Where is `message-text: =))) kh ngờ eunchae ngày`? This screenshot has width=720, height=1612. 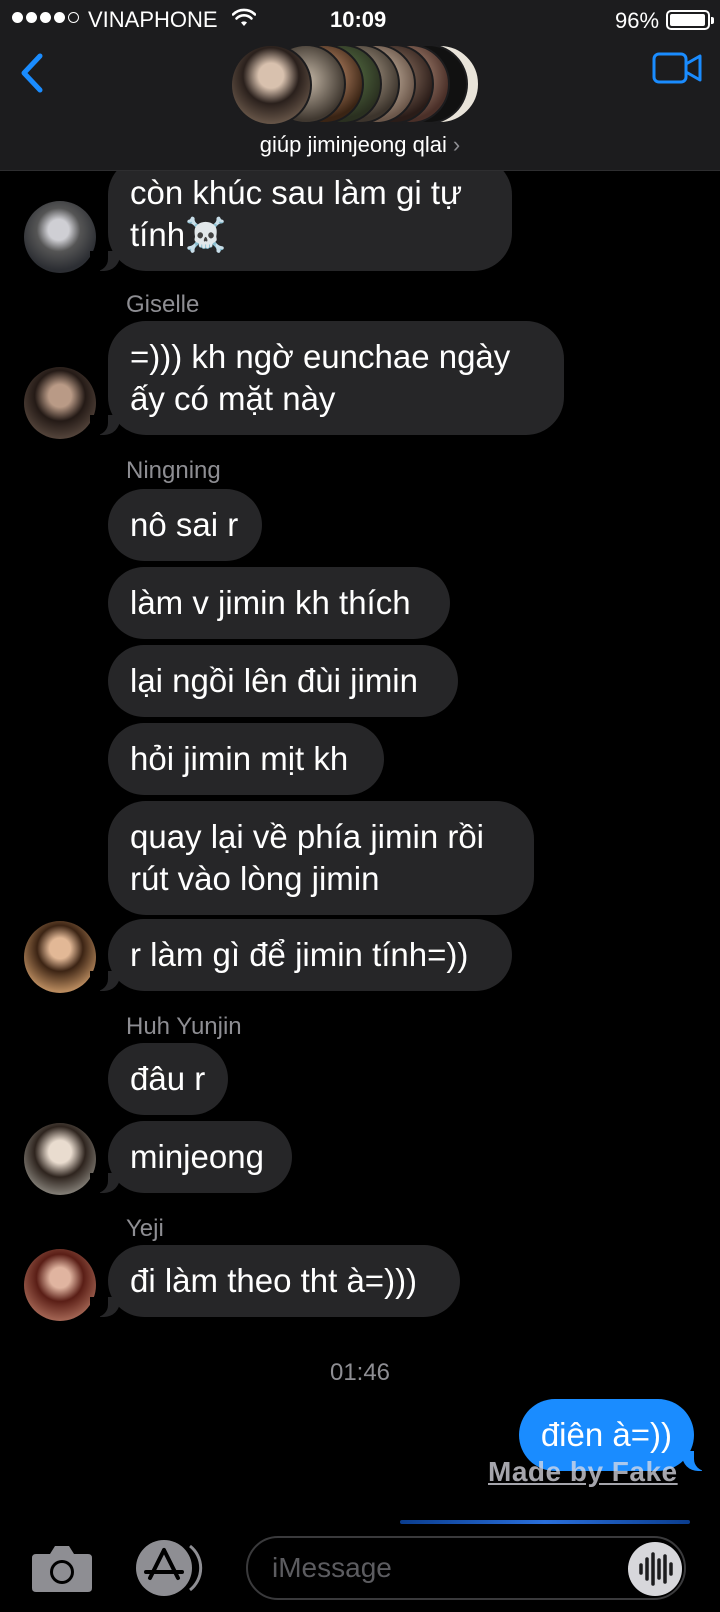
message-text: =))) kh ngờ eunchae ngày is located at coordinates (320, 356).